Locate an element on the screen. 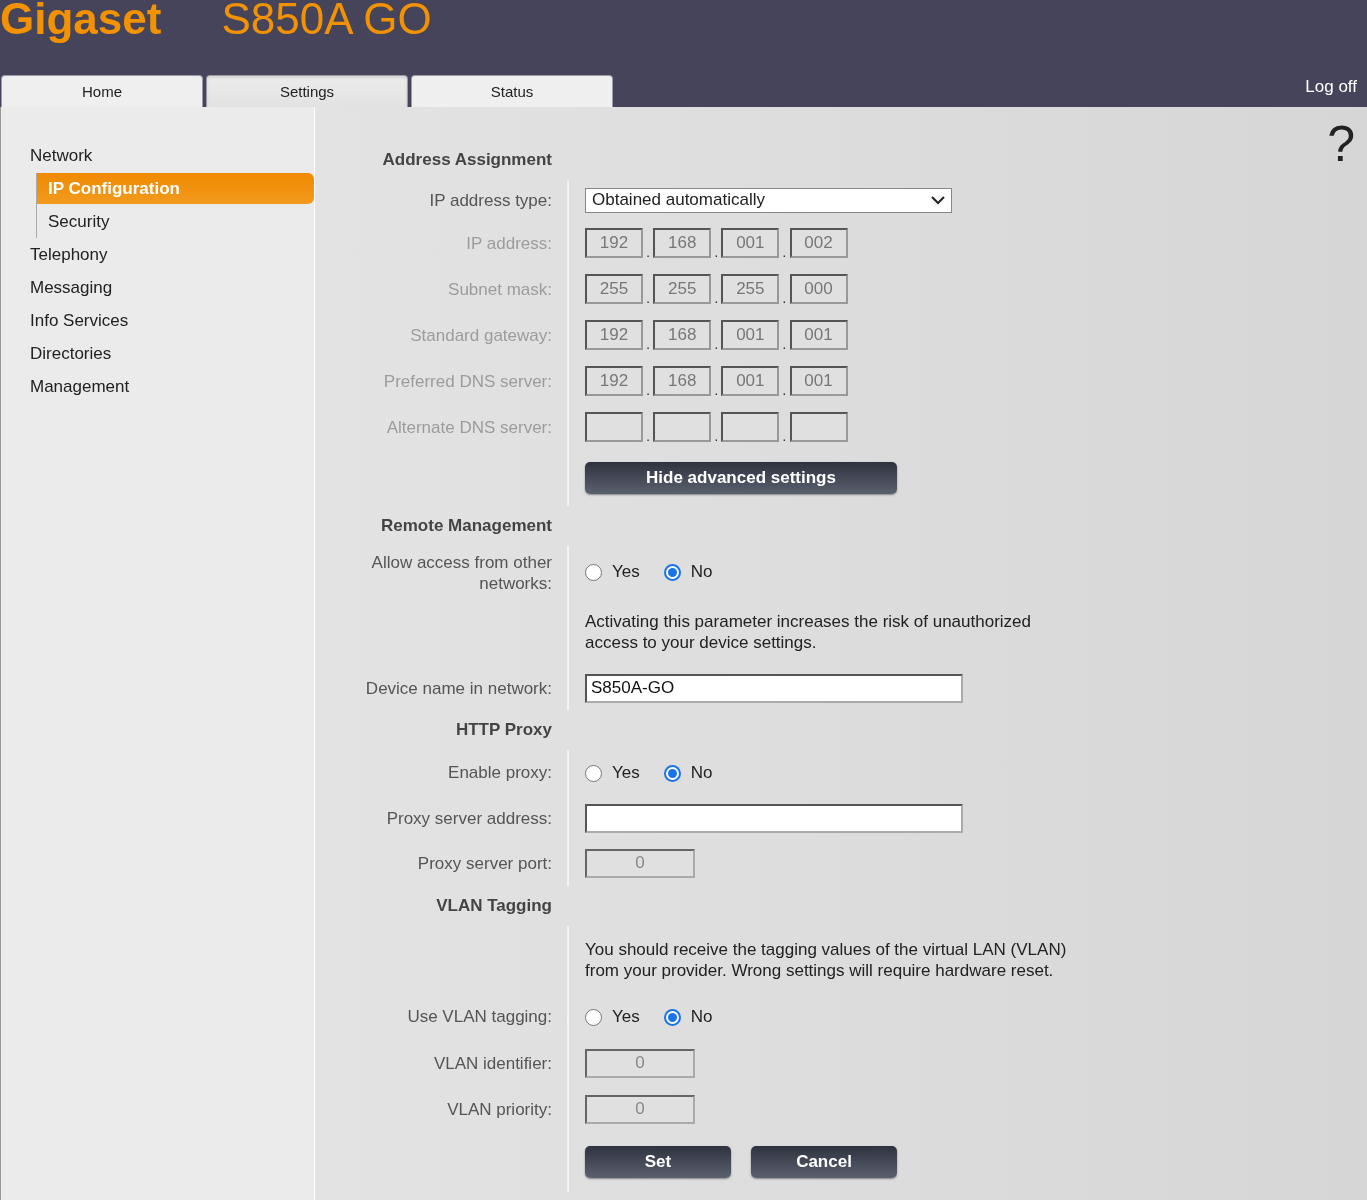  field-label: Preferred DNS server: is located at coordinates (467, 381).